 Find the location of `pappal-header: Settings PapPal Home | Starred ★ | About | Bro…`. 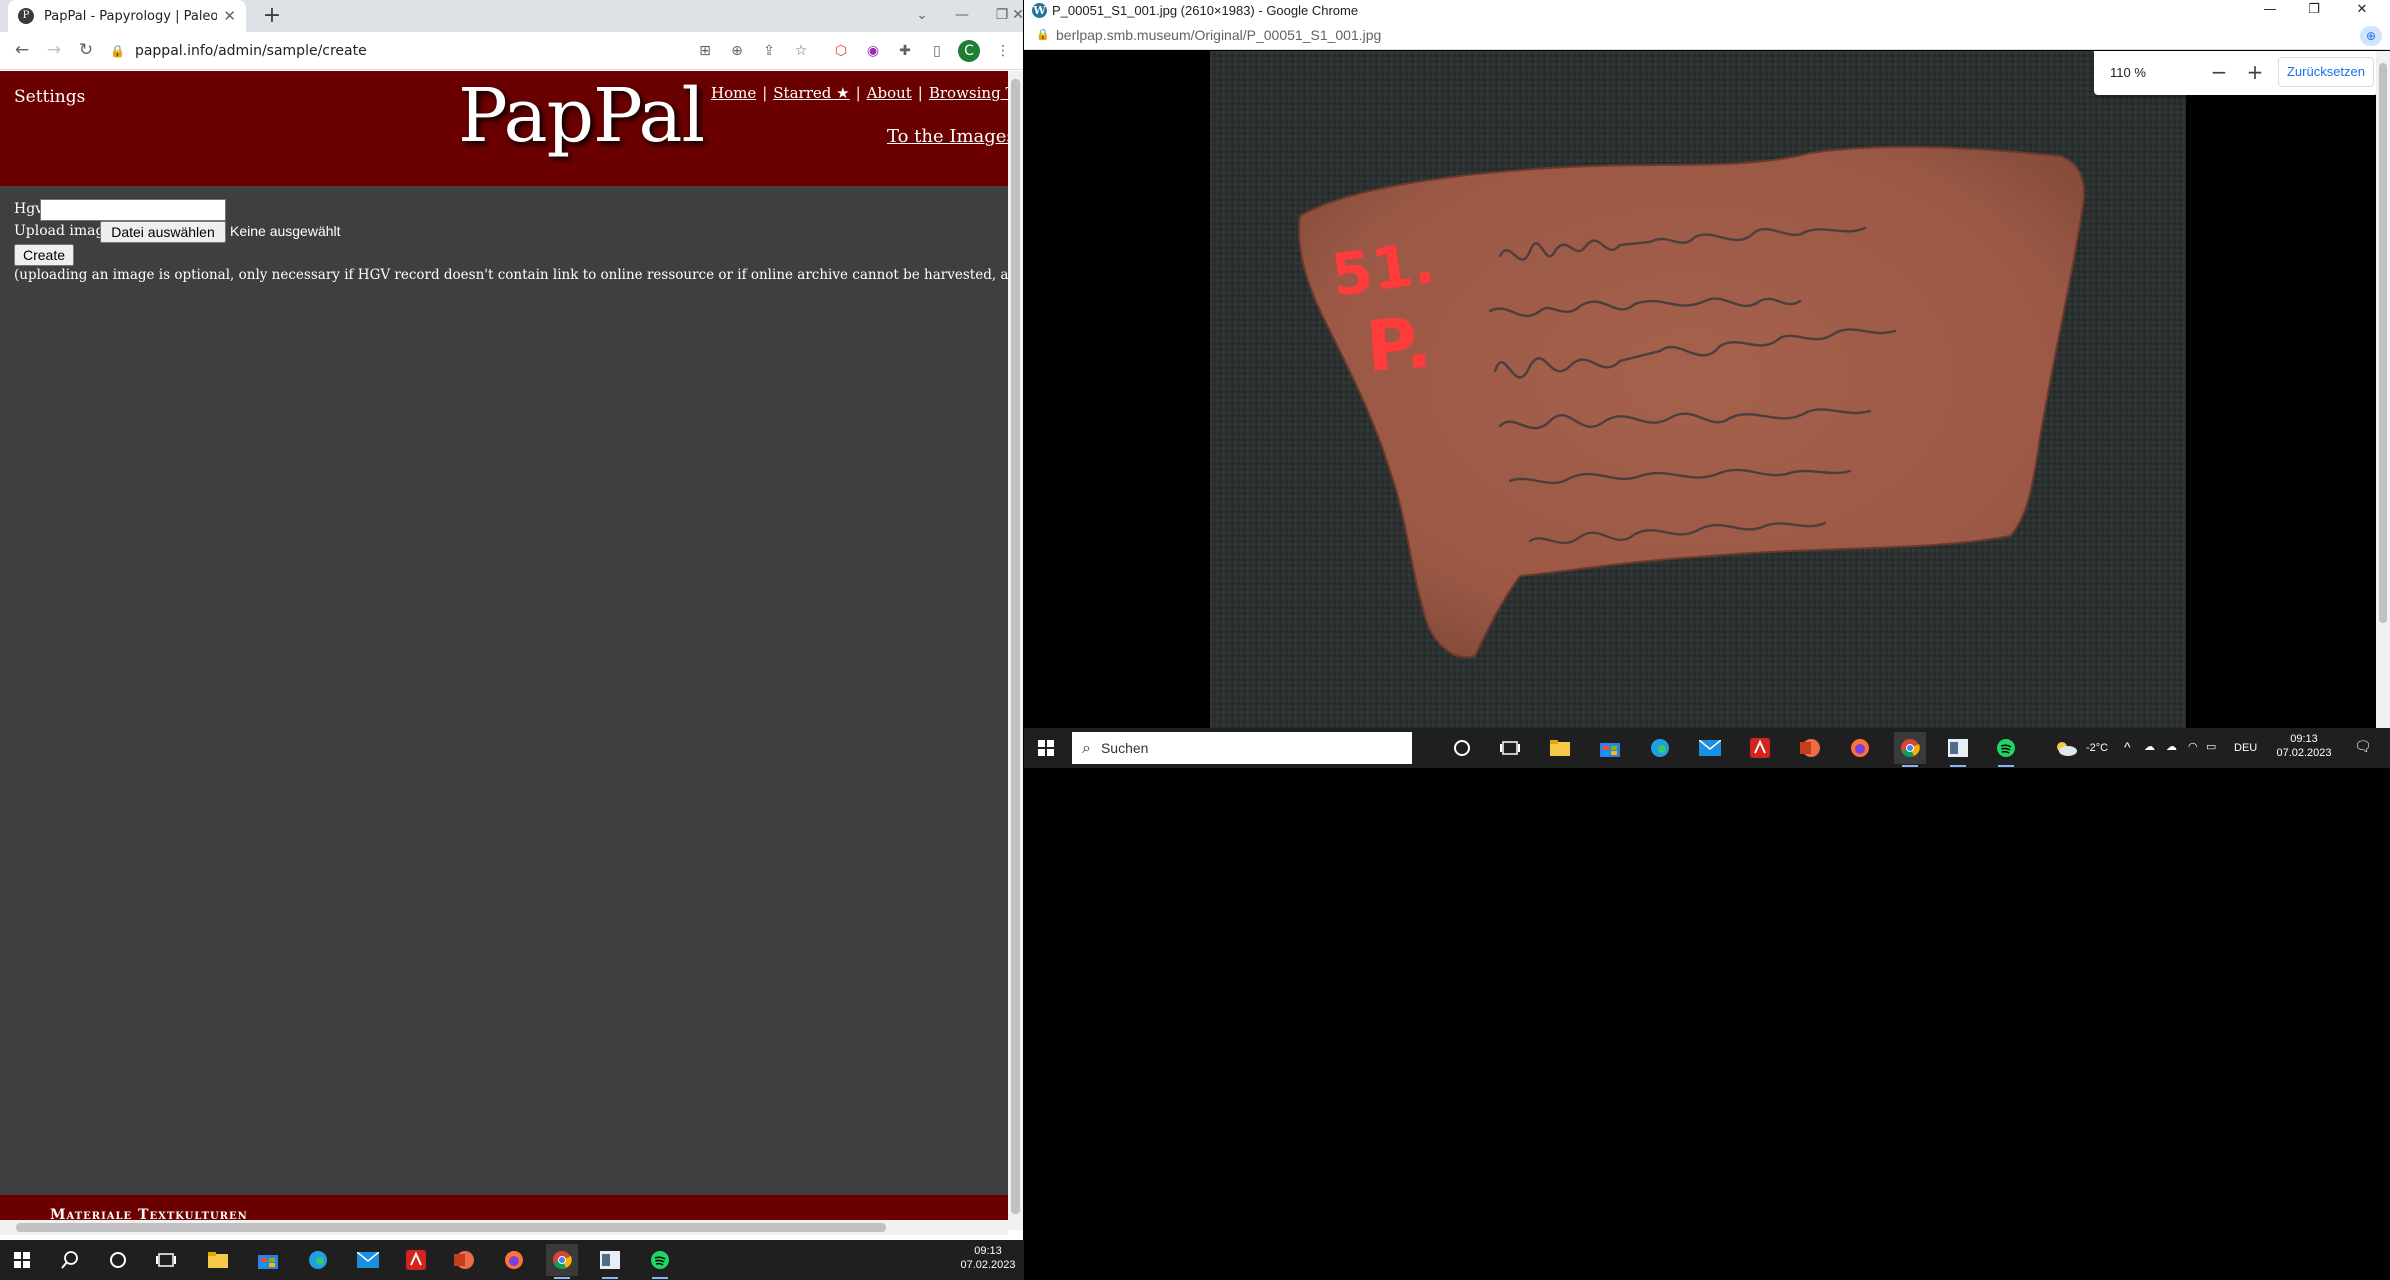

pappal-header: Settings PapPal Home | Starred ★ | About | Bro… is located at coordinates (504, 128).